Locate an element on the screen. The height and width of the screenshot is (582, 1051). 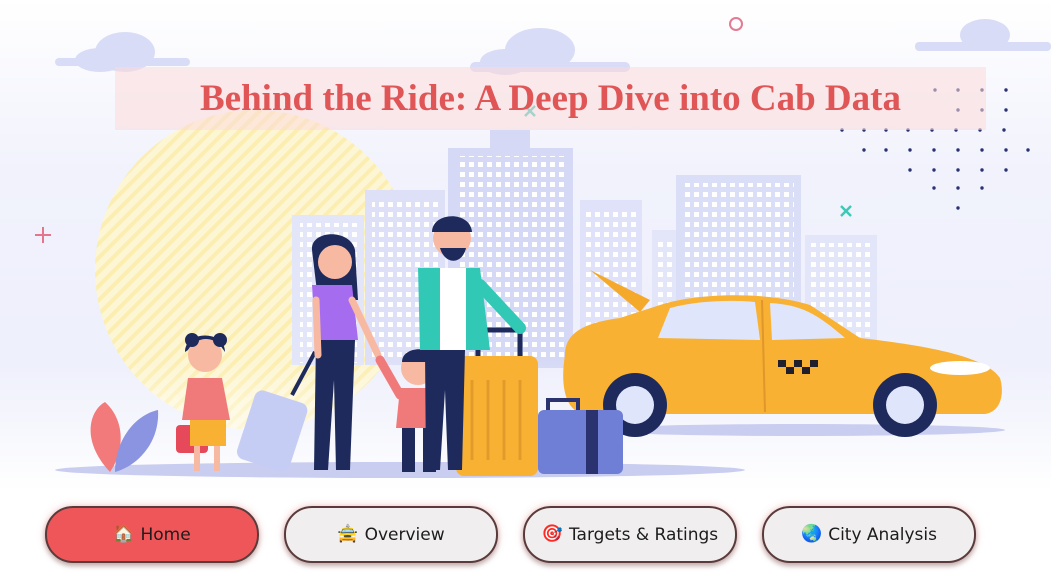
home-button-label: Home is located at coordinates (165, 534).